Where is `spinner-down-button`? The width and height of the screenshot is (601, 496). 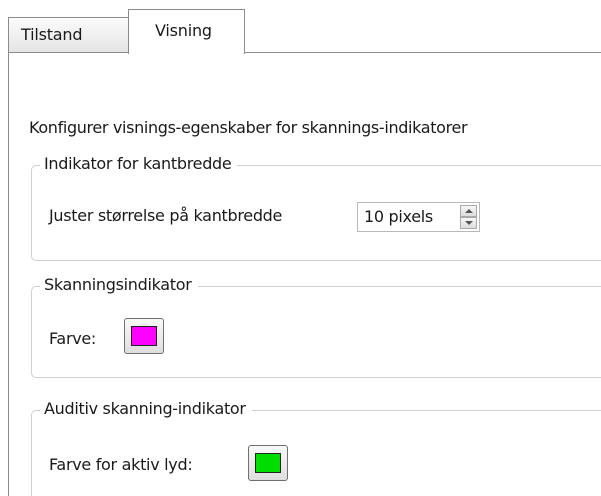 spinner-down-button is located at coordinates (468, 223).